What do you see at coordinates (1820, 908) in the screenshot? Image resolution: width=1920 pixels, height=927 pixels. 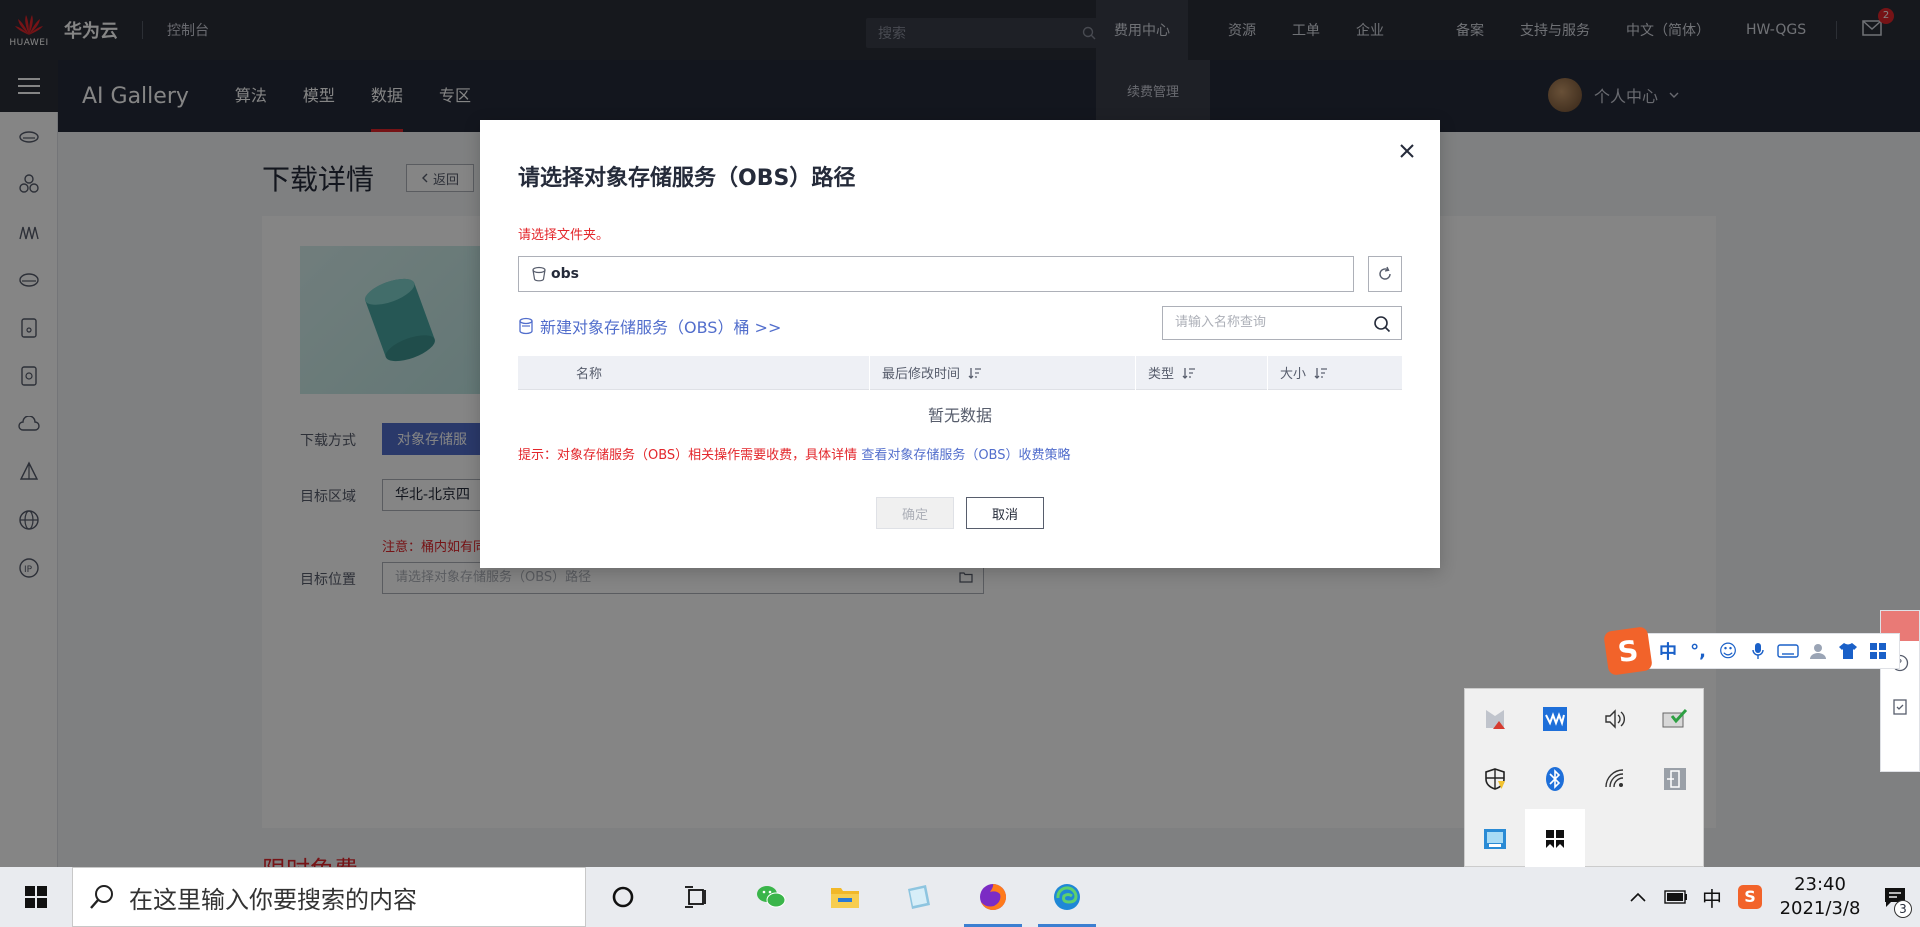 I see `clock-date: 2021/3/8` at bounding box center [1820, 908].